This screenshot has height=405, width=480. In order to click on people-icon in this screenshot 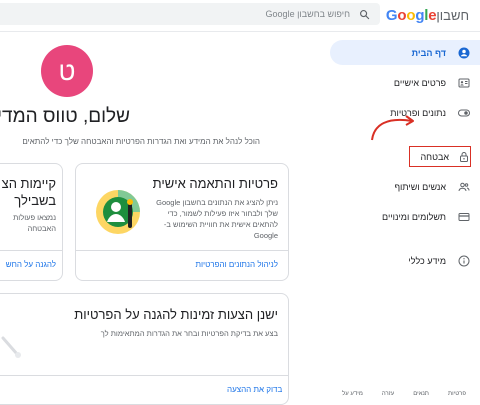, I will do `click(463, 186)`.